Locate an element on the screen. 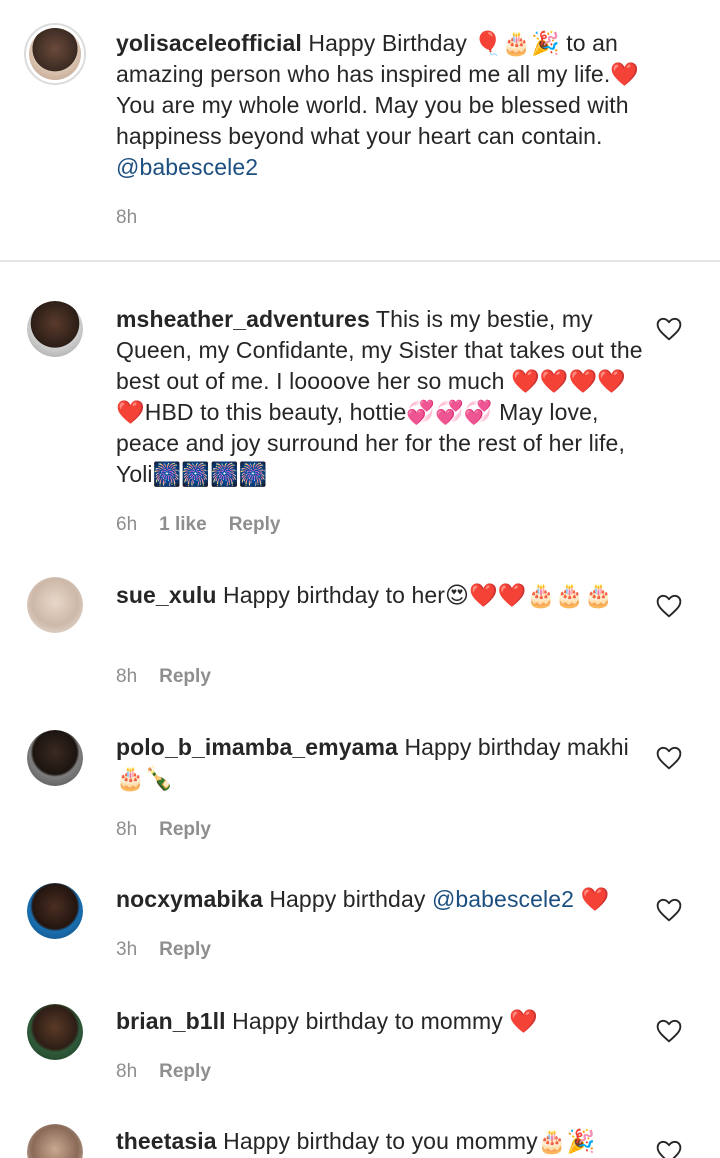 The width and height of the screenshot is (720, 1158). comment-username: nocxymabika is located at coordinates (189, 899).